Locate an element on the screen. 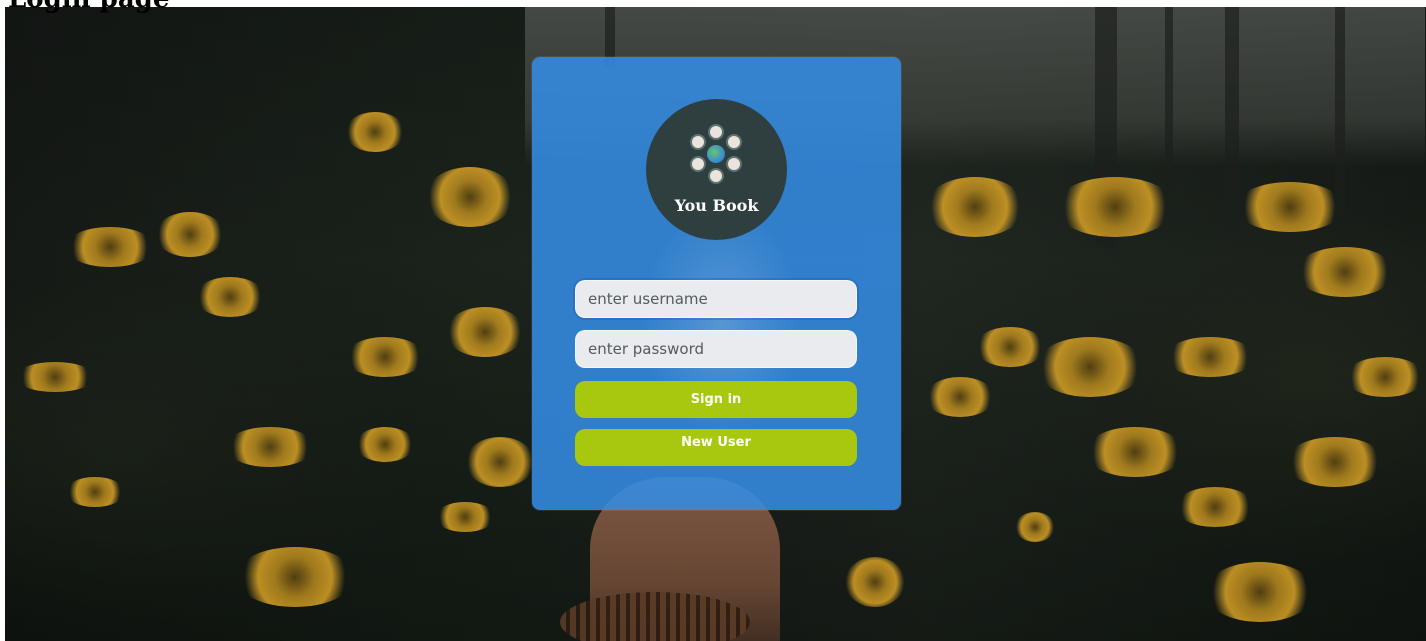  page-title: Login page is located at coordinates (88, 6).